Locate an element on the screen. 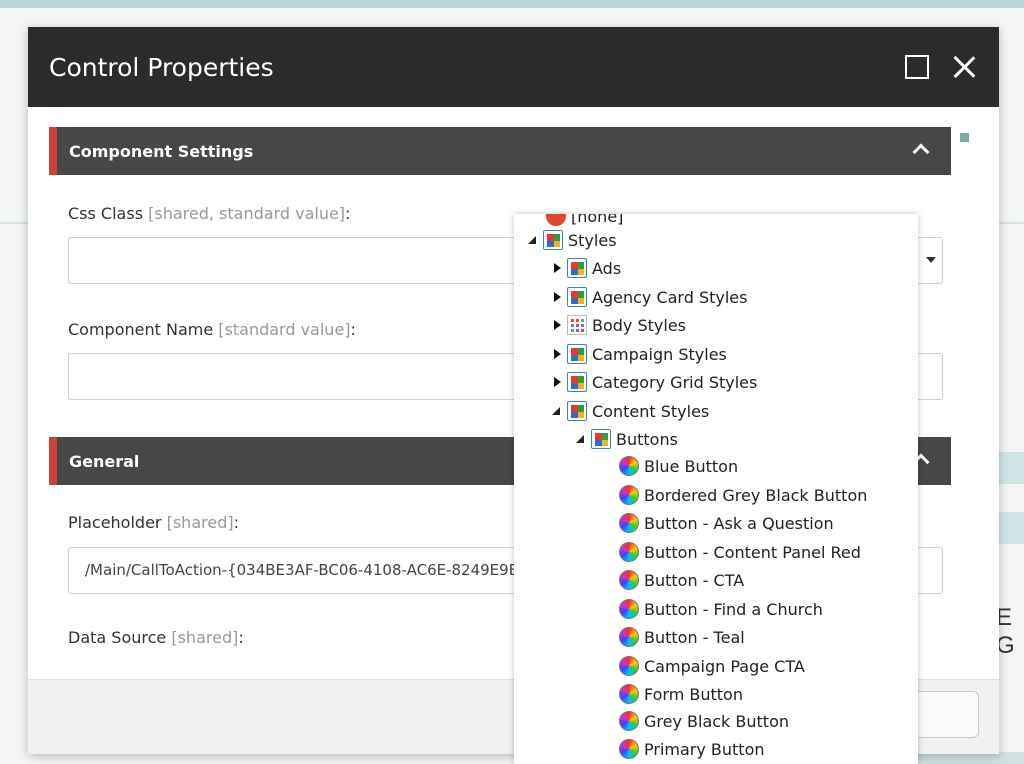 The image size is (1024, 764). tree-item-button-style: Button - Teal is located at coordinates (682, 637).